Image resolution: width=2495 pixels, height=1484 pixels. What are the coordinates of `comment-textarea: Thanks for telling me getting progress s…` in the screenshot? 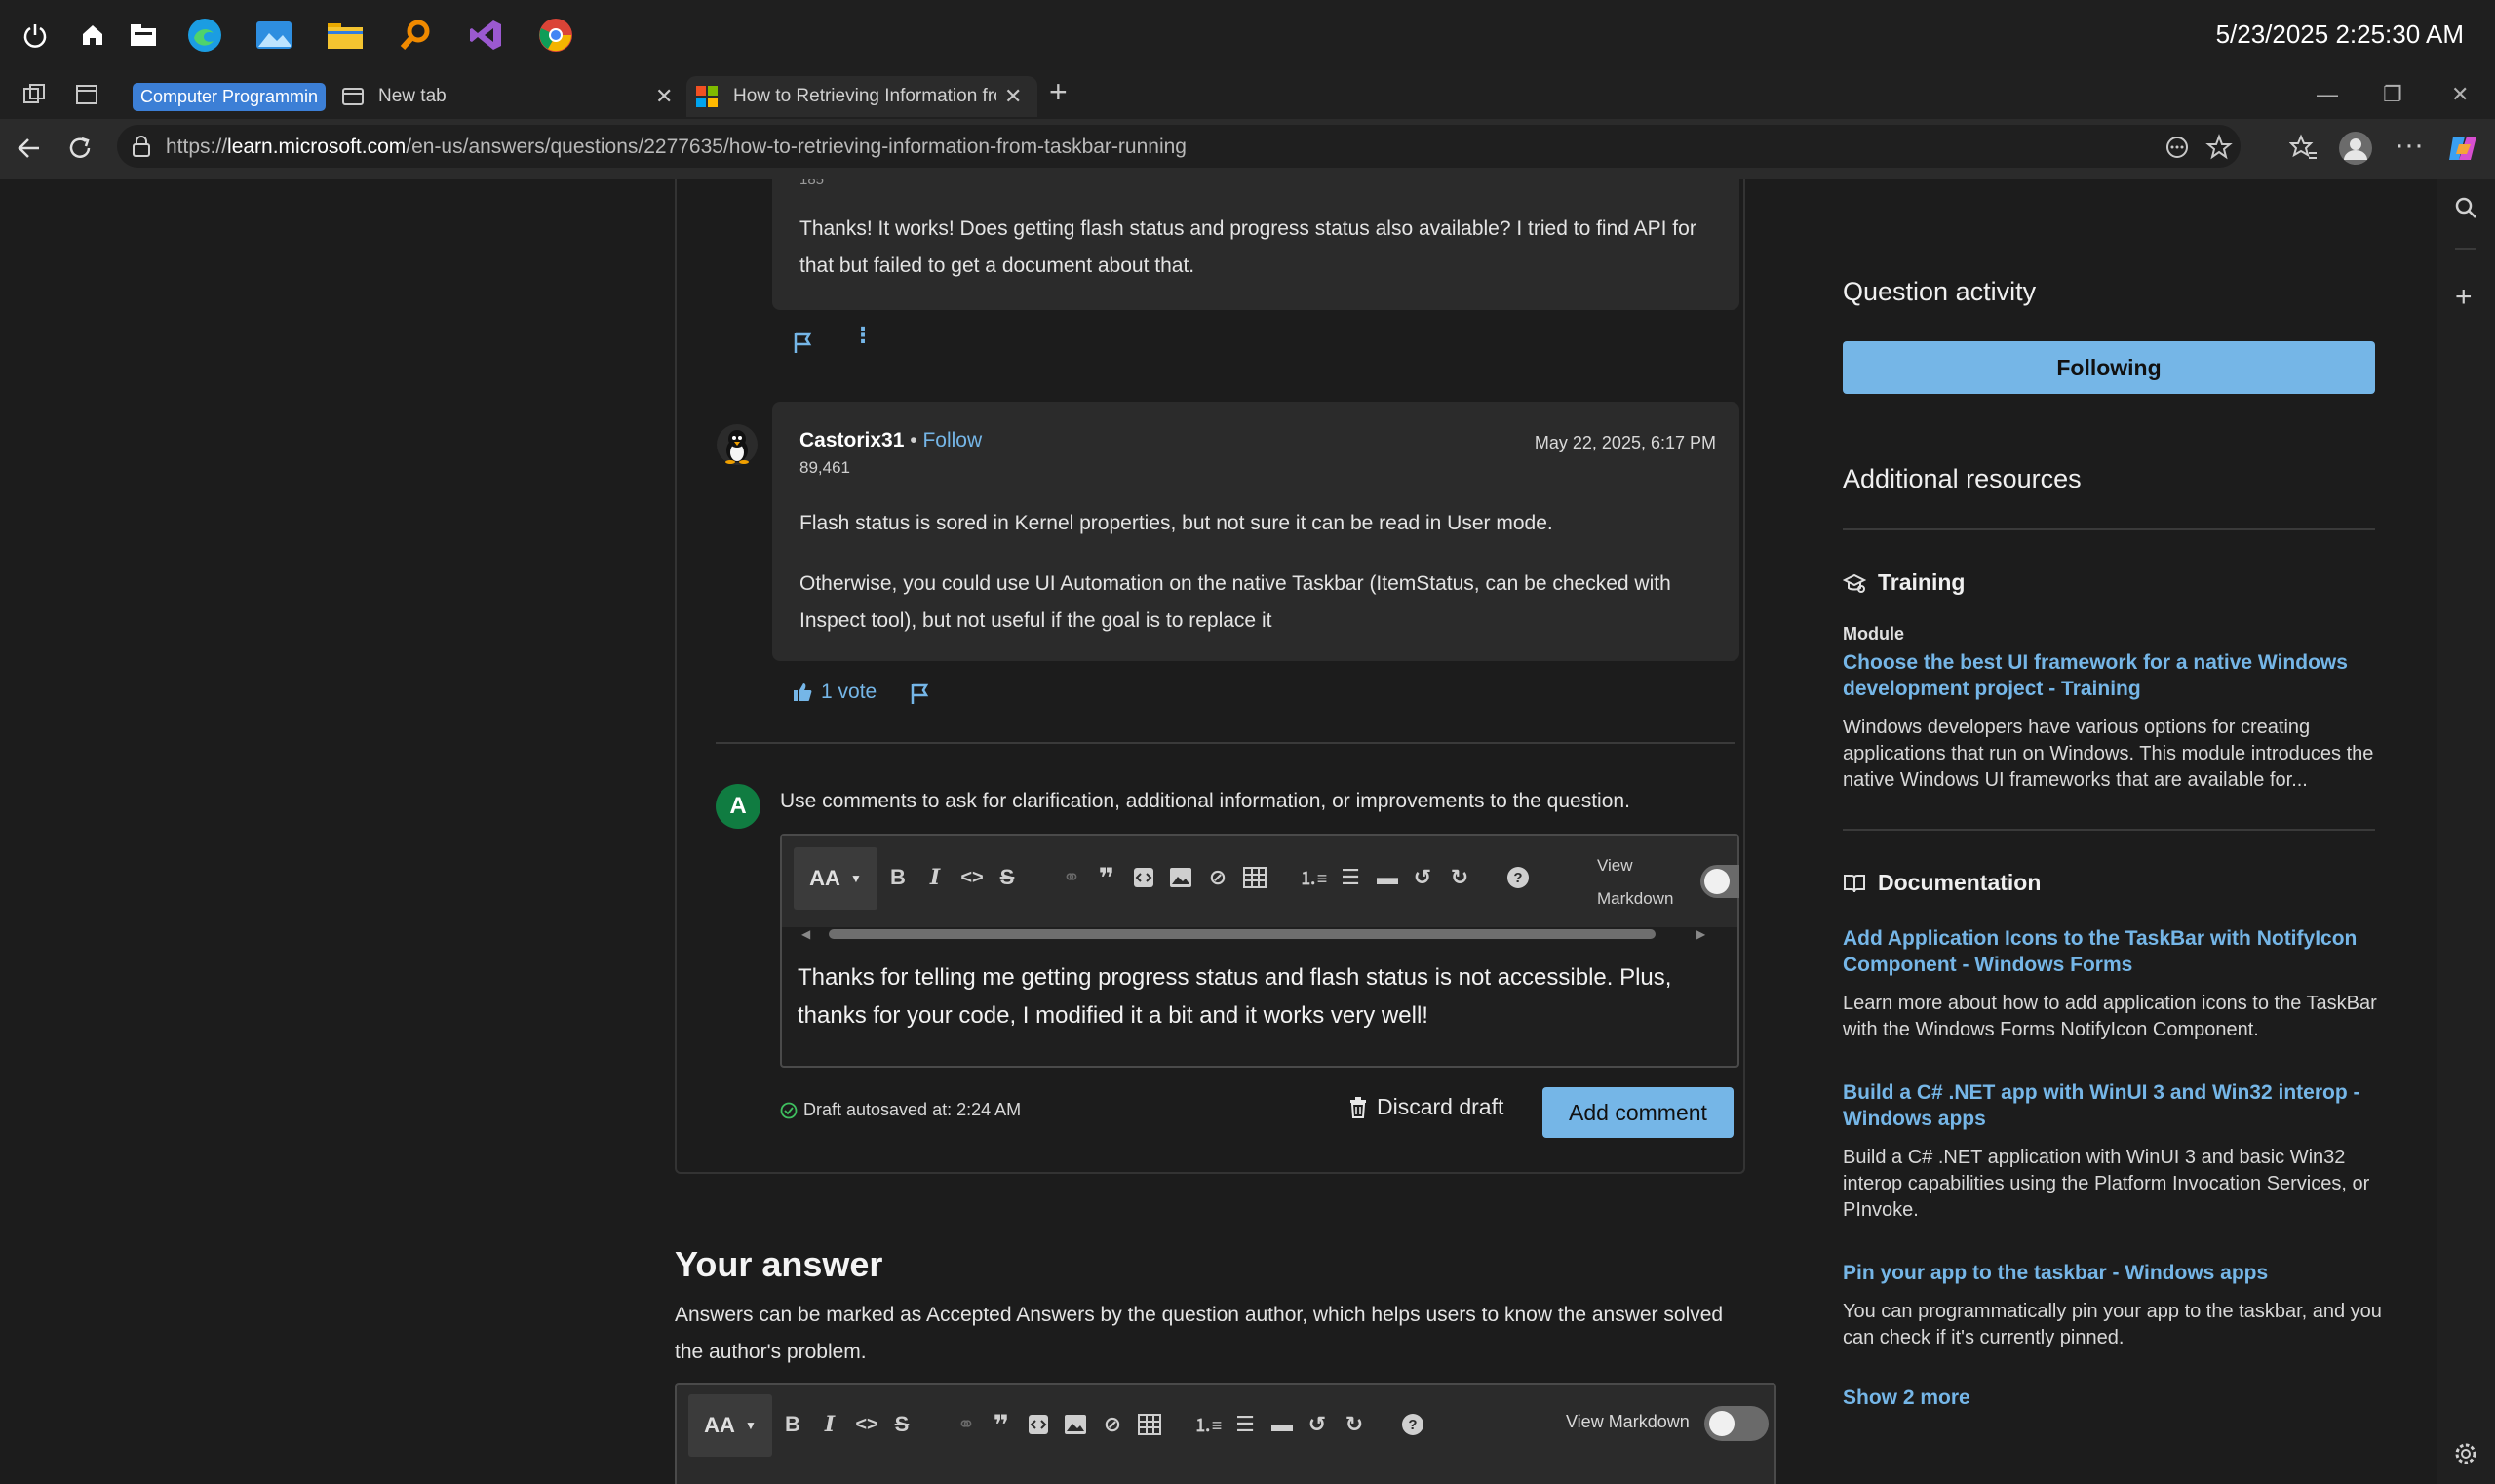 It's located at (1256, 996).